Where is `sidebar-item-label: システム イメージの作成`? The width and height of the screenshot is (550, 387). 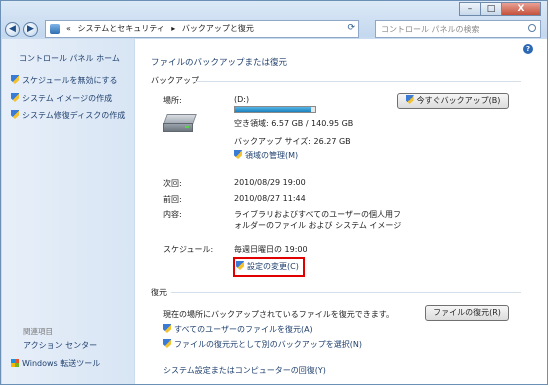
sidebar-item-label: システム イメージの作成 is located at coordinates (67, 98).